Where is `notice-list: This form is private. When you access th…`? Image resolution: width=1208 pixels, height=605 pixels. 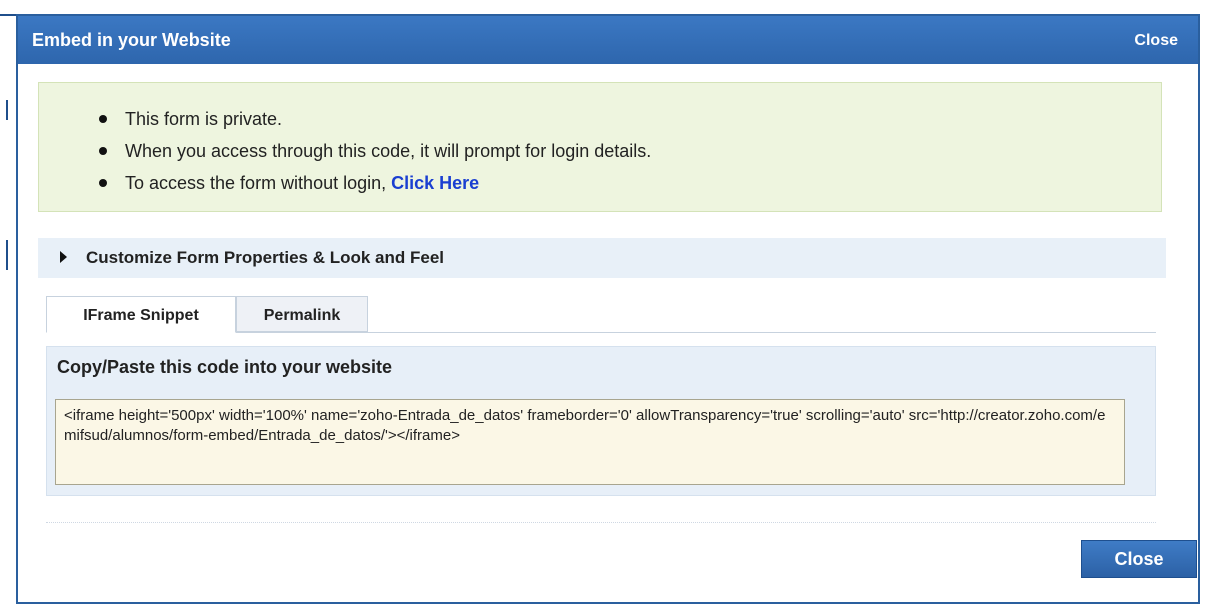 notice-list: This form is private. When you access th… is located at coordinates (375, 151).